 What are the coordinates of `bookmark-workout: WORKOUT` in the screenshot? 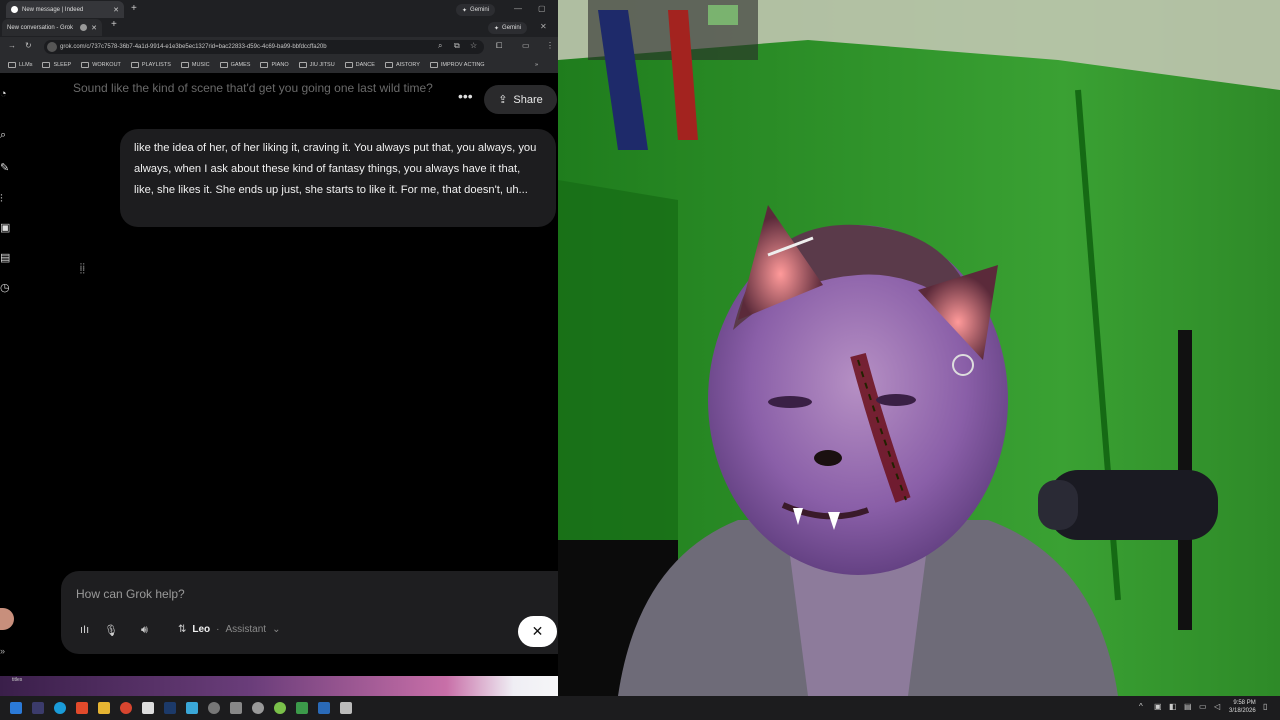 It's located at (101, 65).